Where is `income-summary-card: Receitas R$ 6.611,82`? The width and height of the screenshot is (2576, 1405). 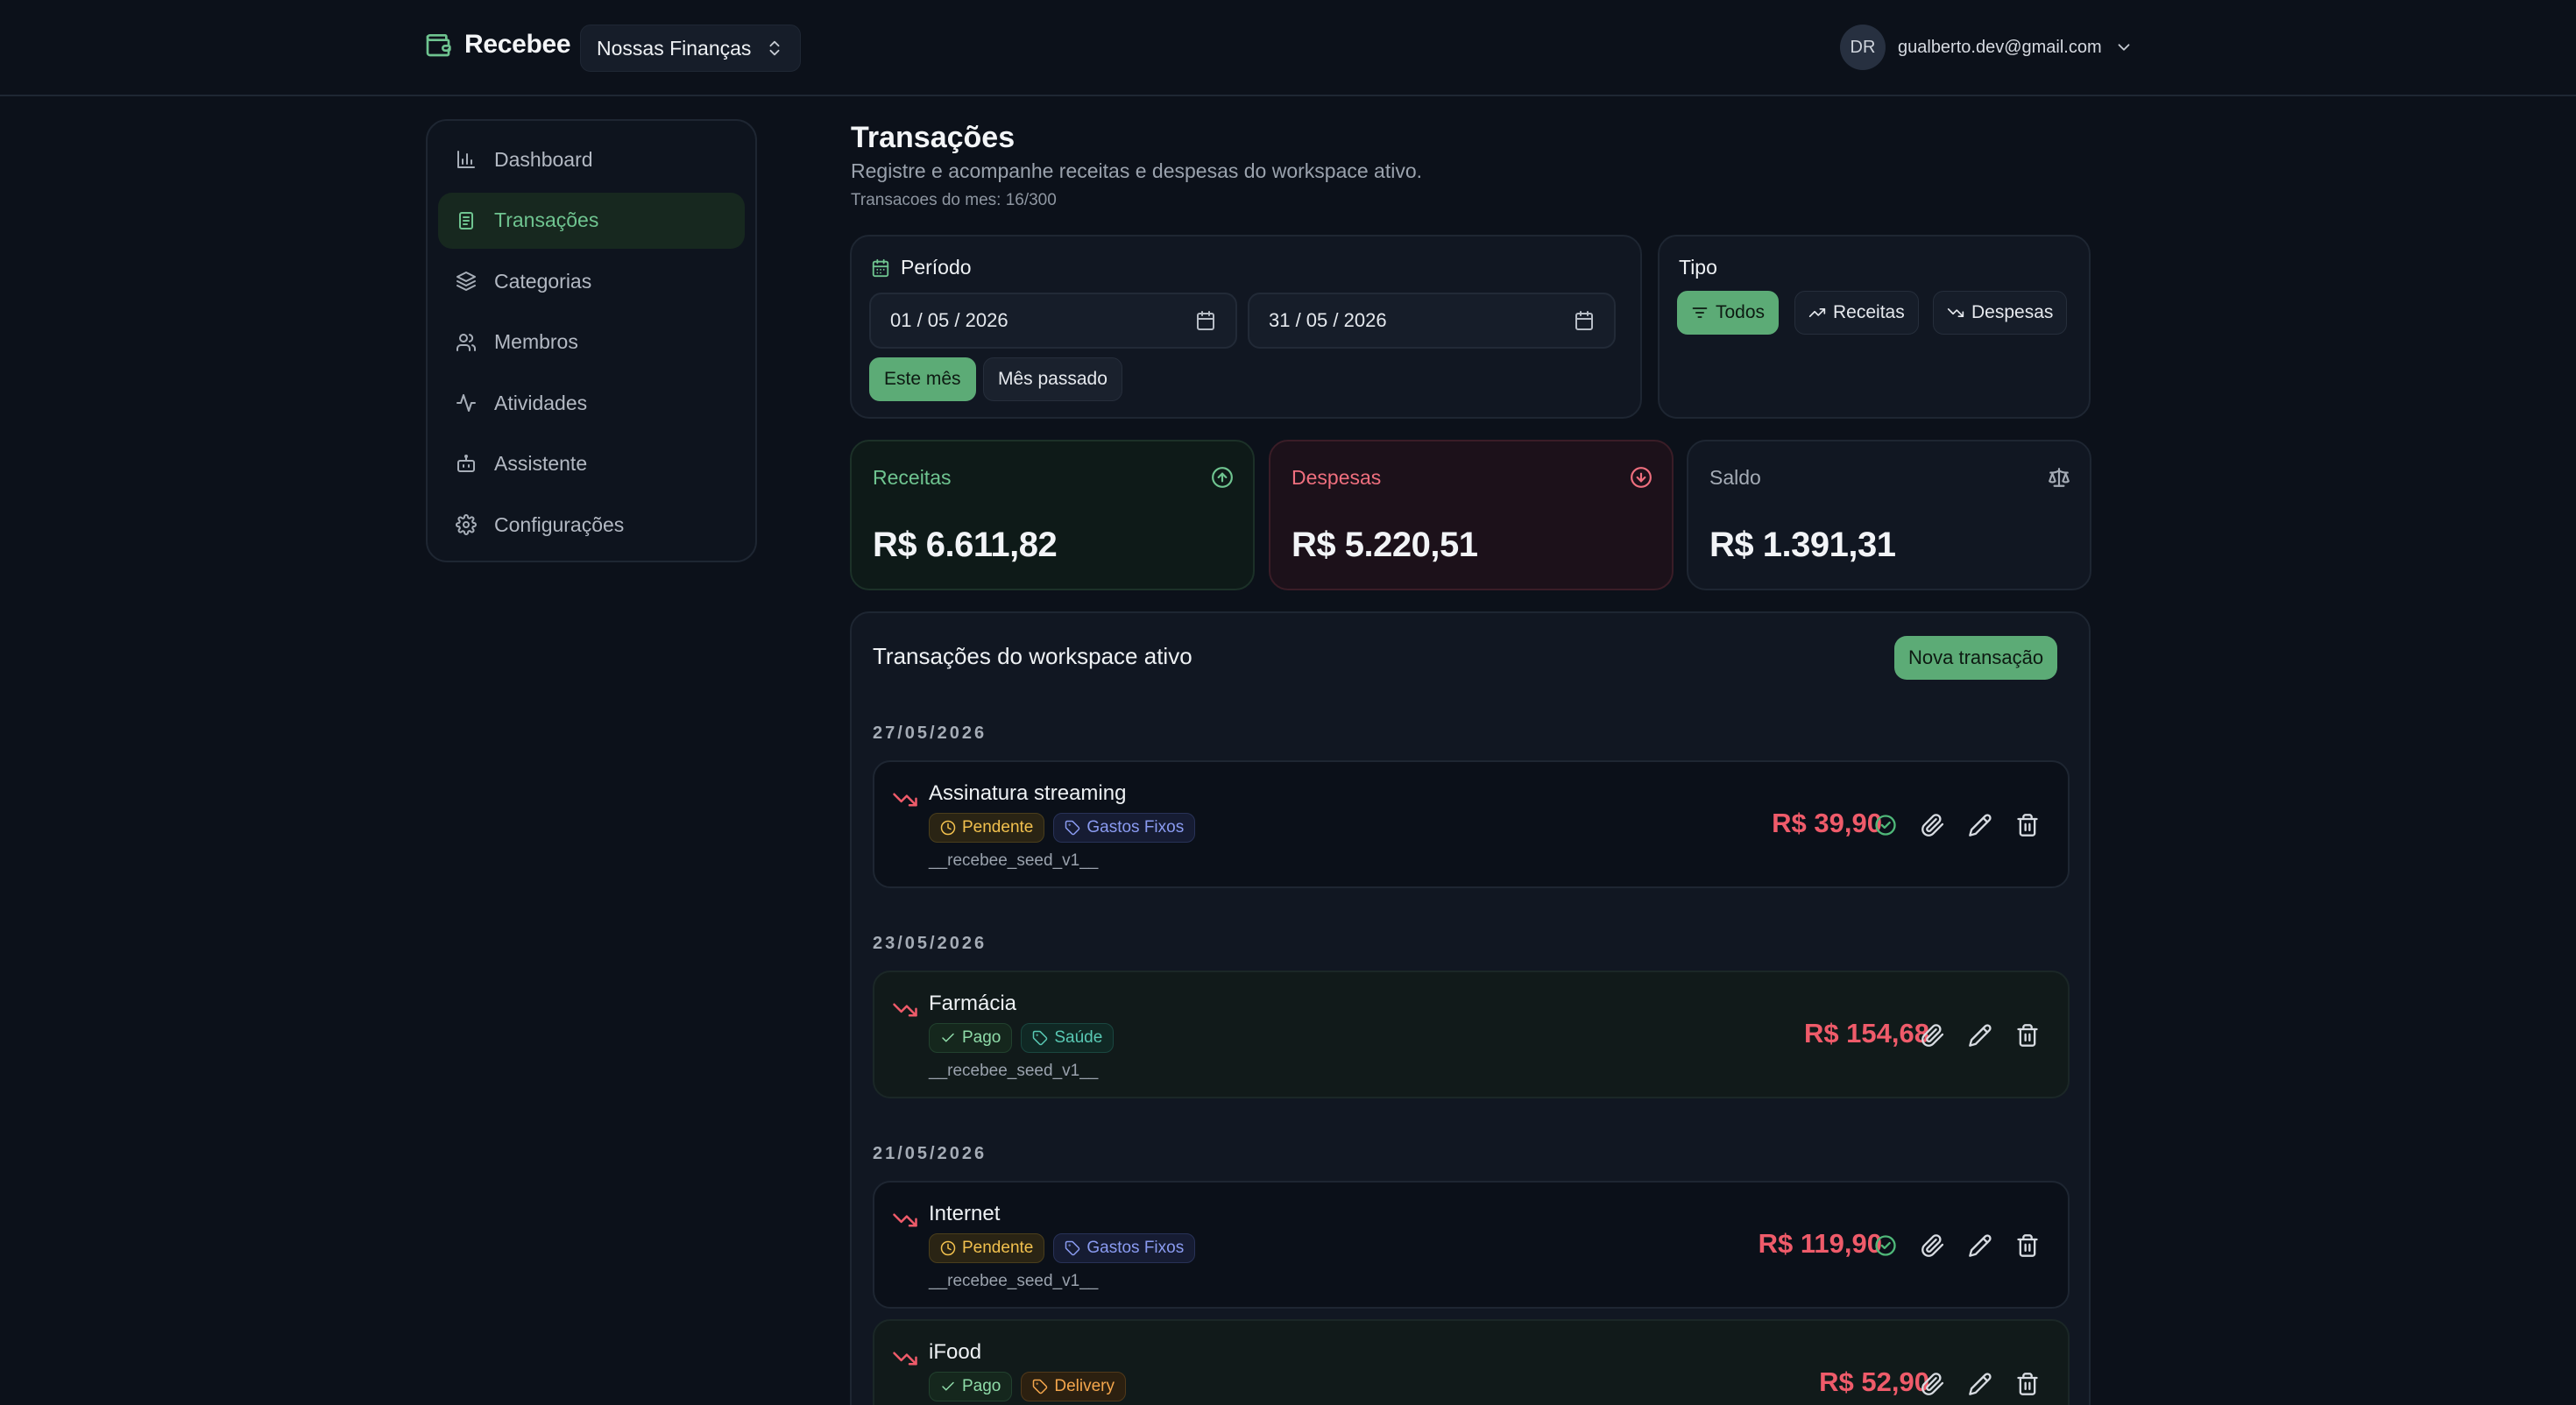 income-summary-card: Receitas R$ 6.611,82 is located at coordinates (1052, 515).